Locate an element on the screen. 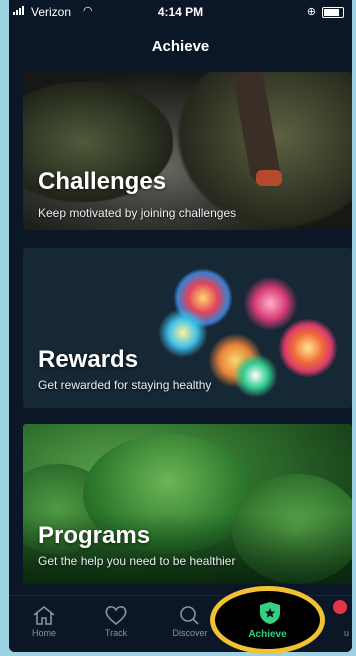  tab-home: Home is located at coordinates (44, 619).